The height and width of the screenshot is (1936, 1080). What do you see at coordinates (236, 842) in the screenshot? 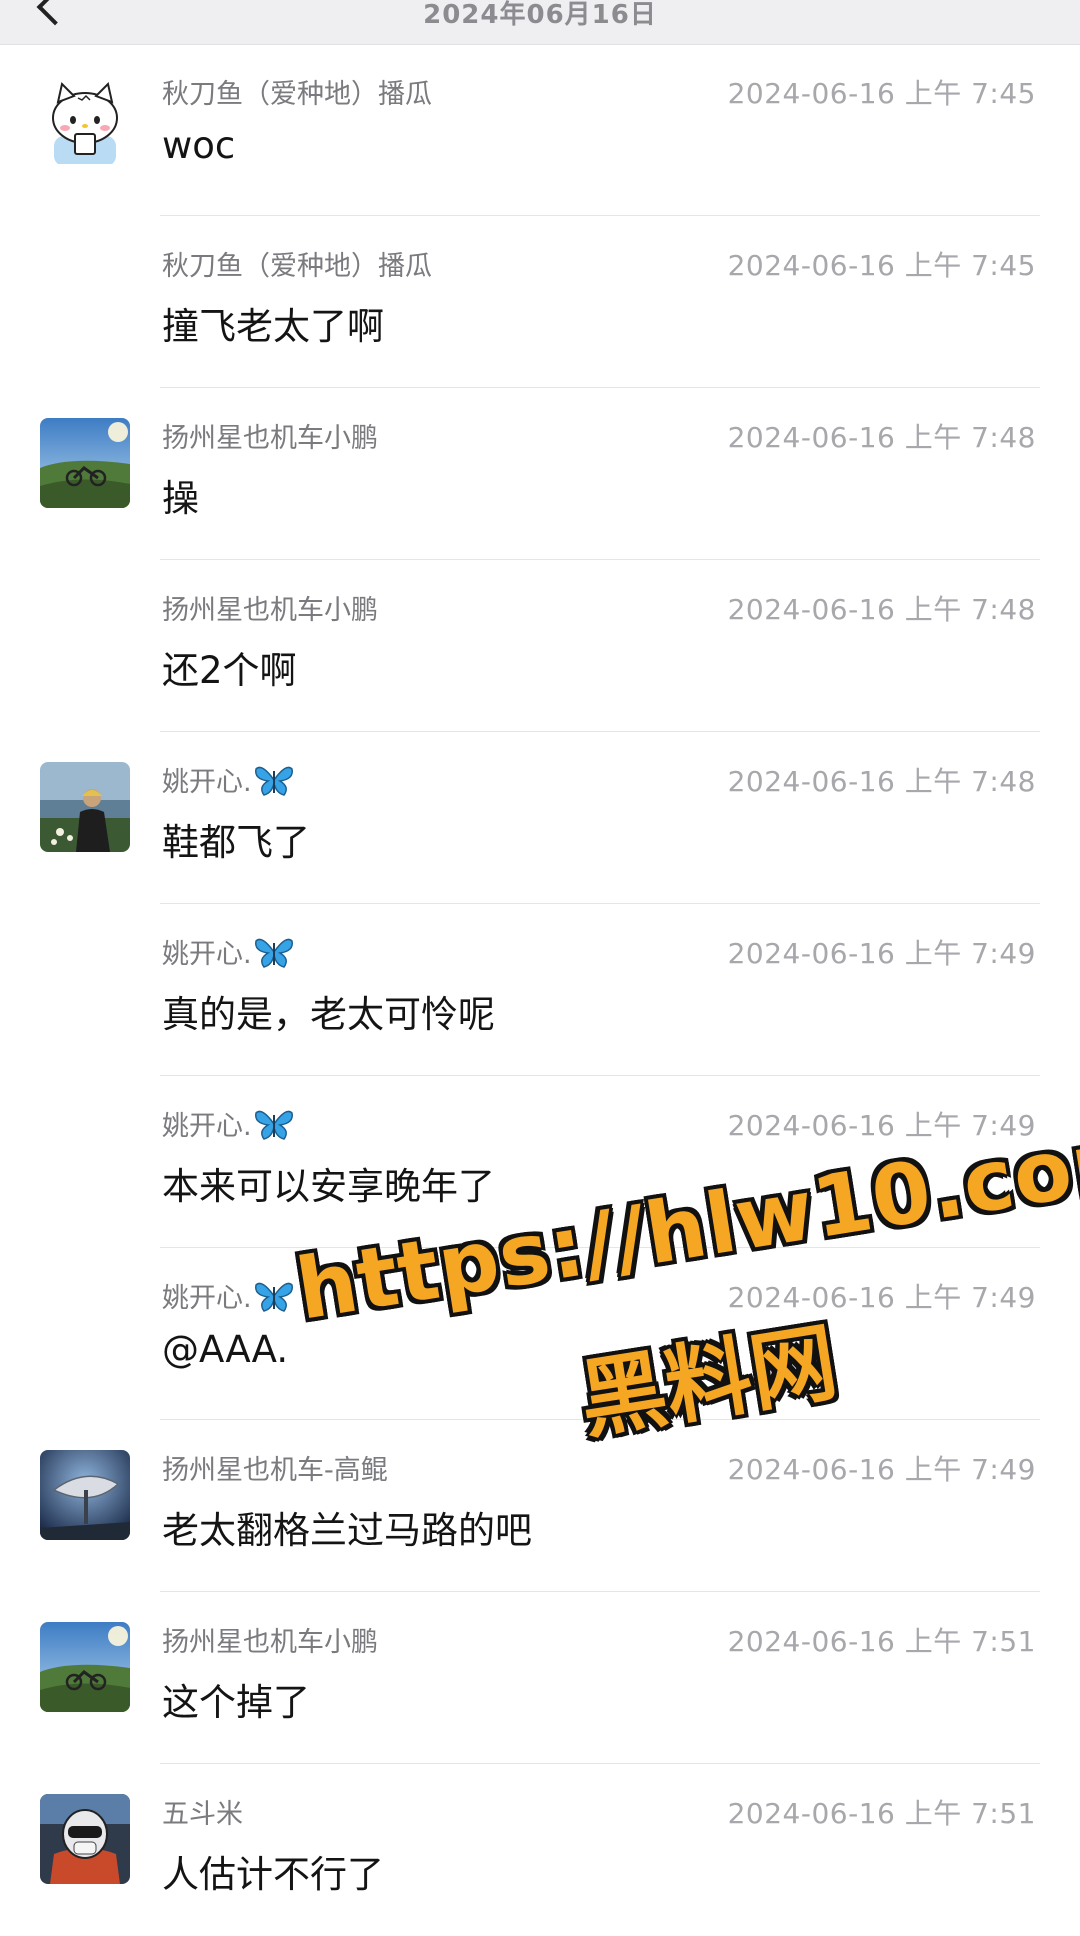
I see `message-text: 鞋都飞了` at bounding box center [236, 842].